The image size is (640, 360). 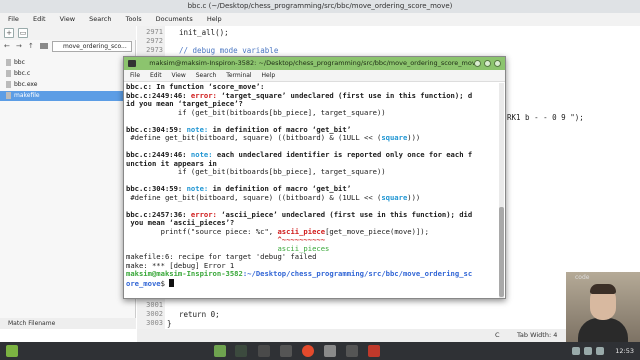 I want to click on terminal-app-icon, so click(x=286, y=351).